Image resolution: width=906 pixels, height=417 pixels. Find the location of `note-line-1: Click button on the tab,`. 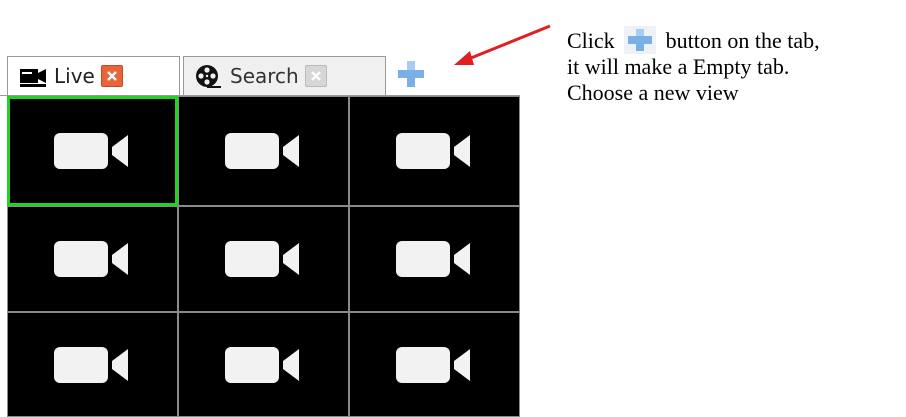

note-line-1: Click button on the tab, is located at coordinates (693, 40).